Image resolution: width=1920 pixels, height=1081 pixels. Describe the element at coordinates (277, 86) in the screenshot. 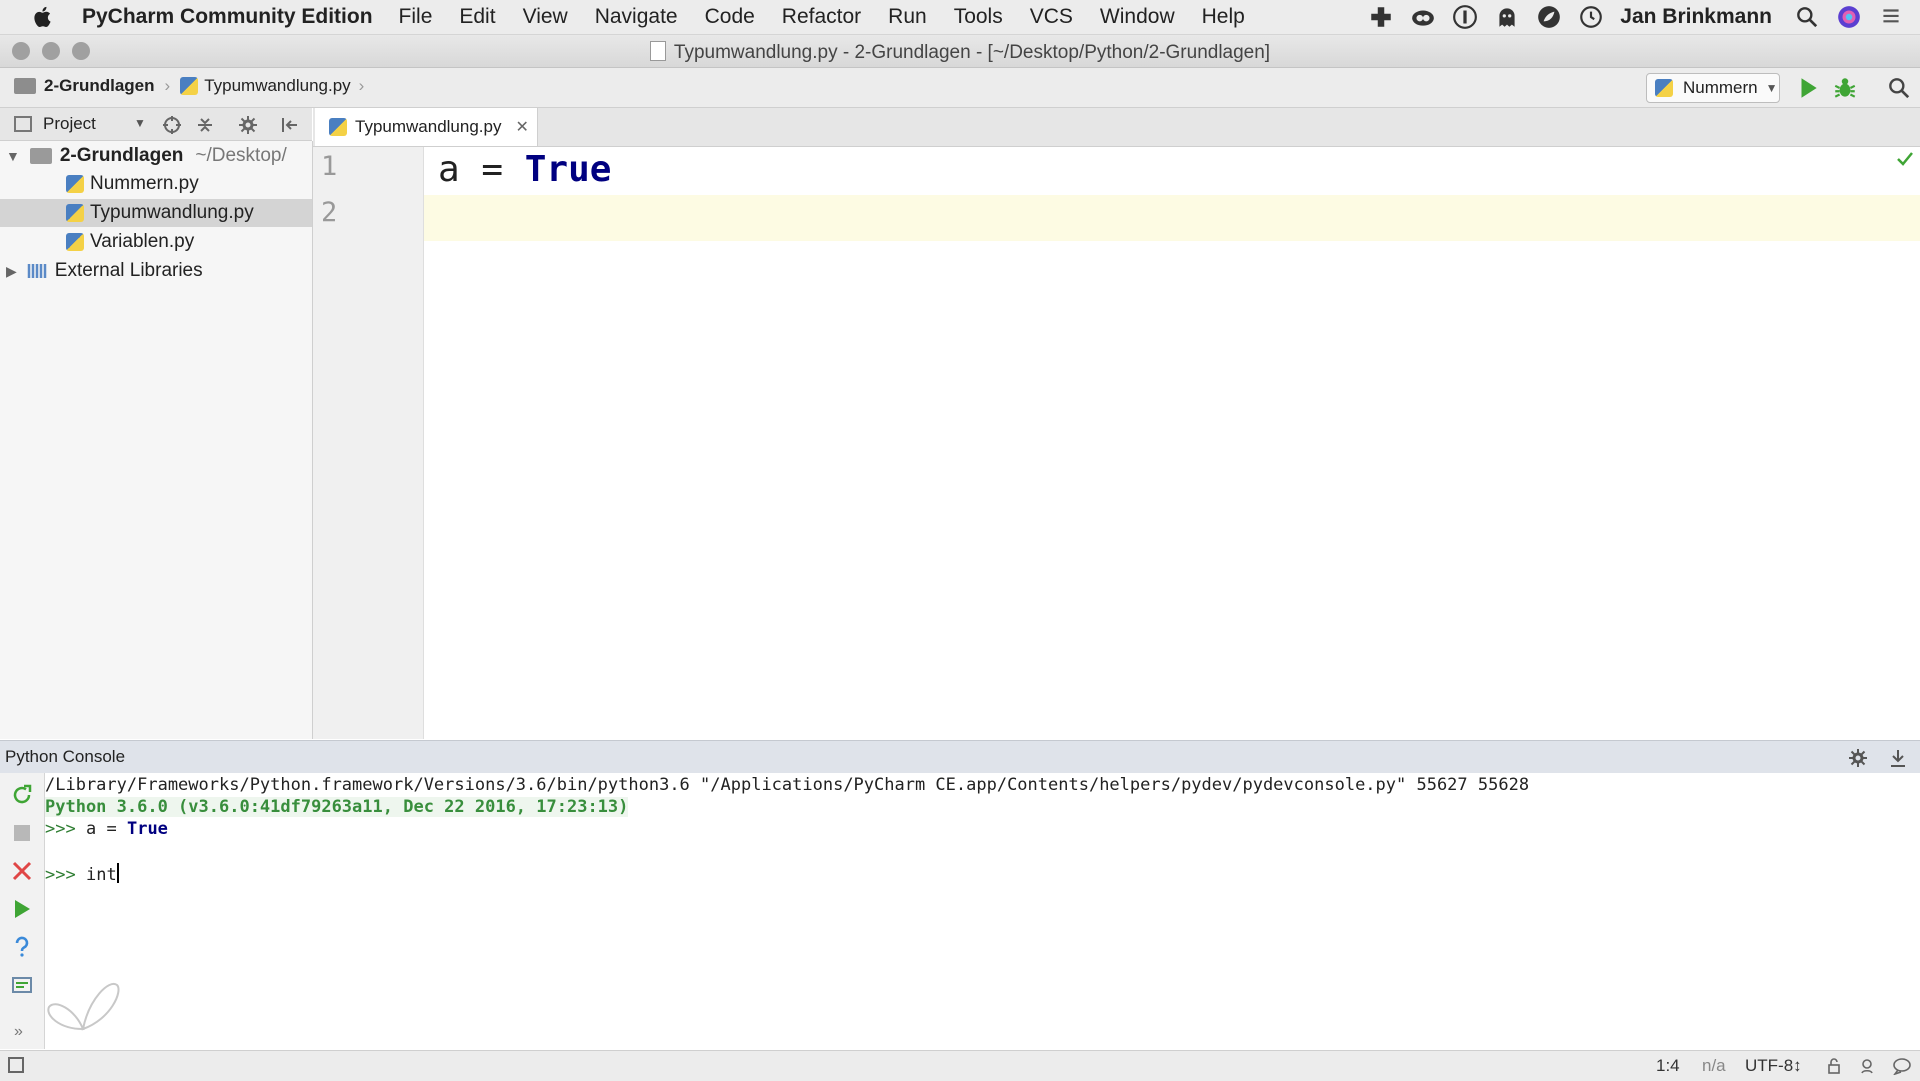

I see `breadcrumb-file: Typumwandlung.py` at that location.